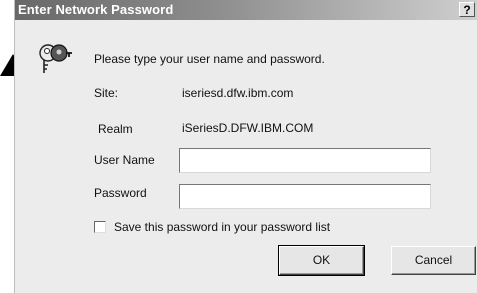 This screenshot has height=293, width=477. What do you see at coordinates (433, 260) in the screenshot?
I see `cancel-button: Cancel` at bounding box center [433, 260].